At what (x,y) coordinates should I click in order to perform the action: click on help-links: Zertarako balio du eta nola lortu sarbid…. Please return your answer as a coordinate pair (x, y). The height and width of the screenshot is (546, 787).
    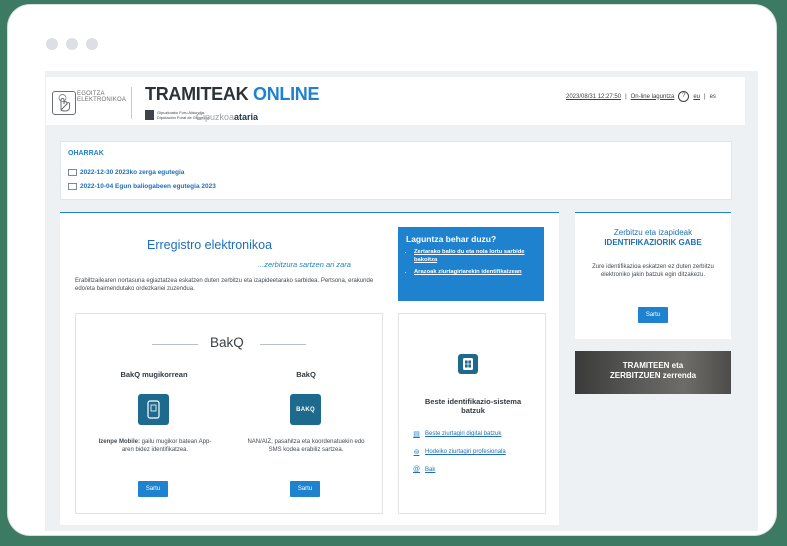
    Looking at the image, I should click on (475, 265).